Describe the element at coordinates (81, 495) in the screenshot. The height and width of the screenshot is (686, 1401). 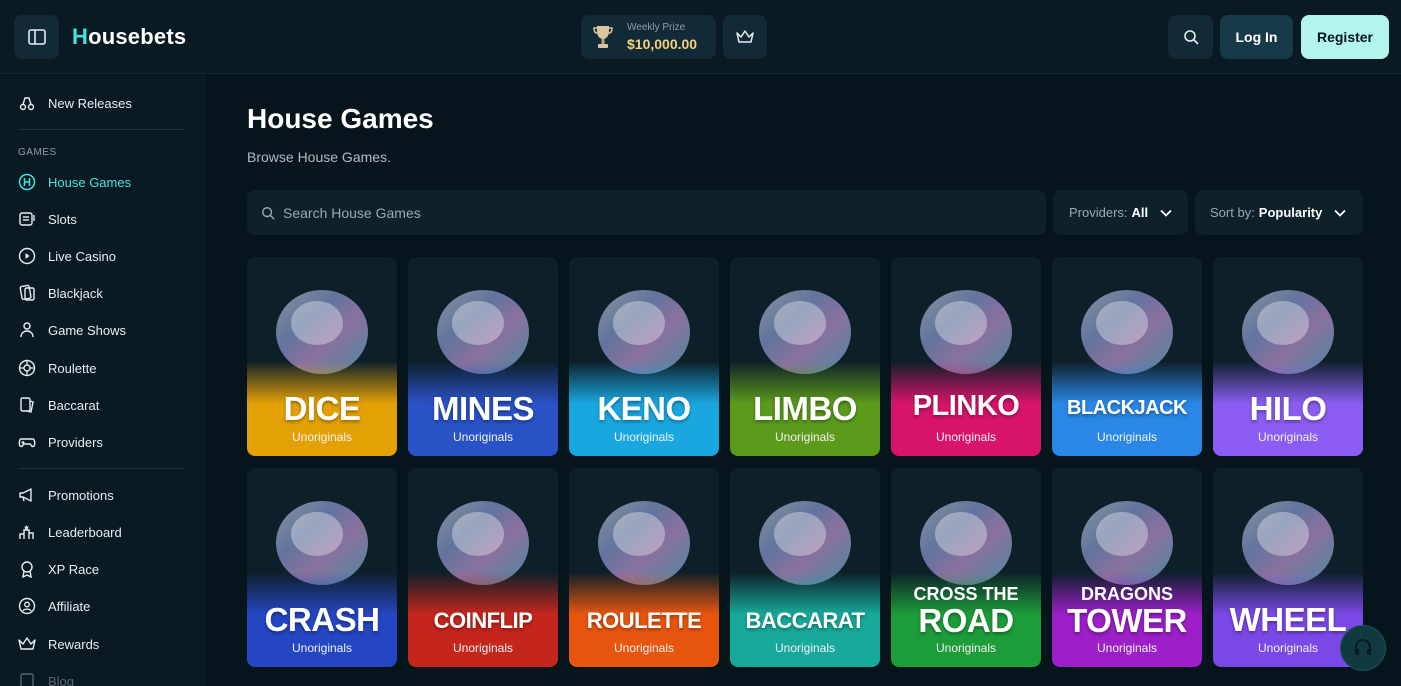
I see `sidebar-item-label: Promotions` at that location.